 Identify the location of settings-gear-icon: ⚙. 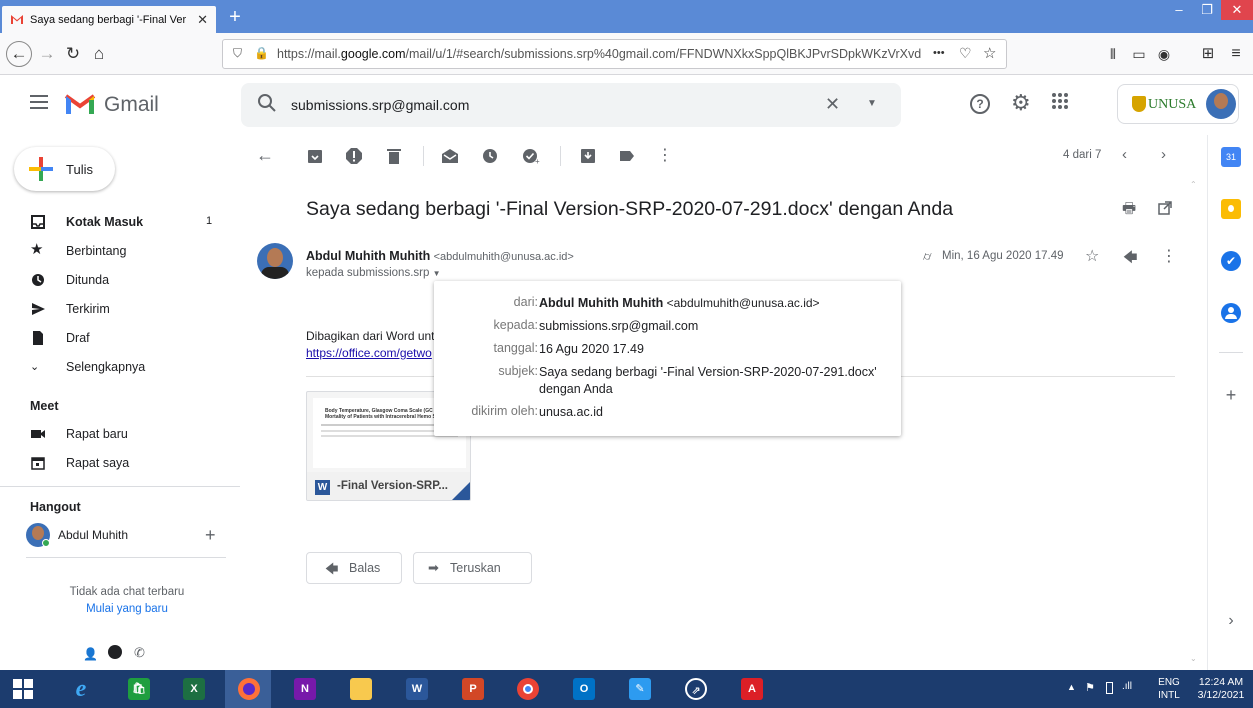
(1021, 103).